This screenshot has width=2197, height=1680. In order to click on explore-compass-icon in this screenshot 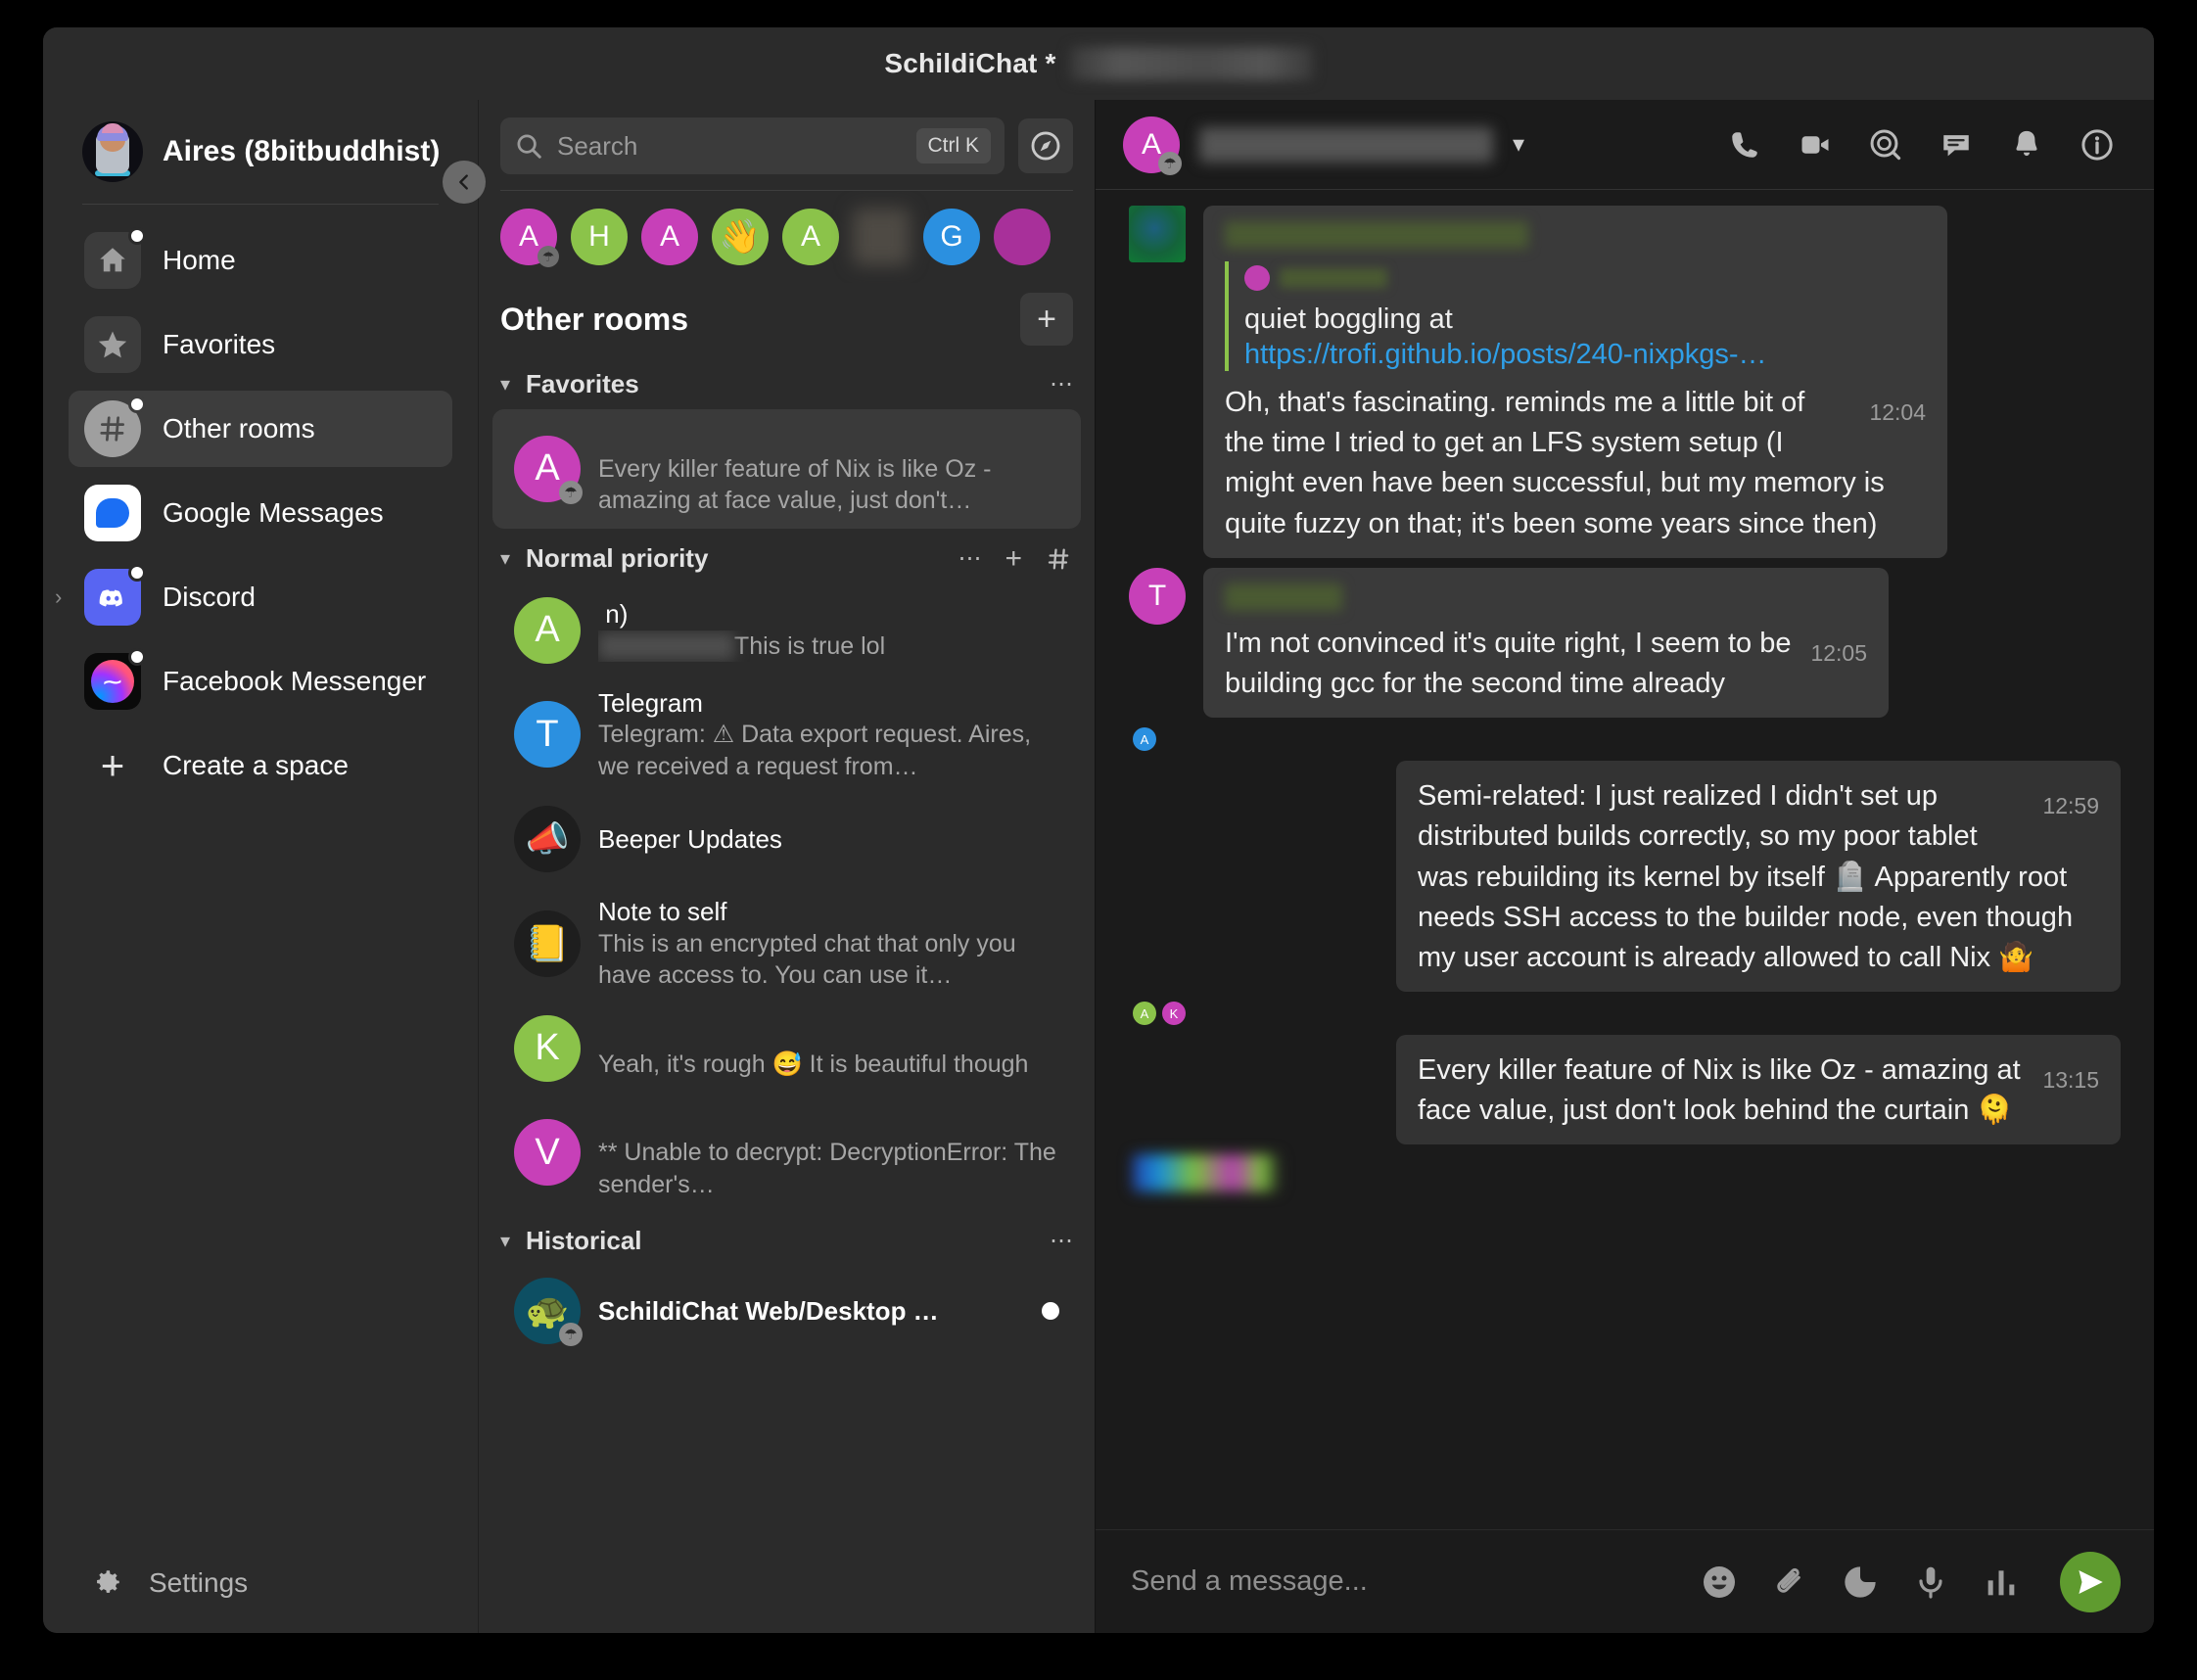, I will do `click(1045, 145)`.